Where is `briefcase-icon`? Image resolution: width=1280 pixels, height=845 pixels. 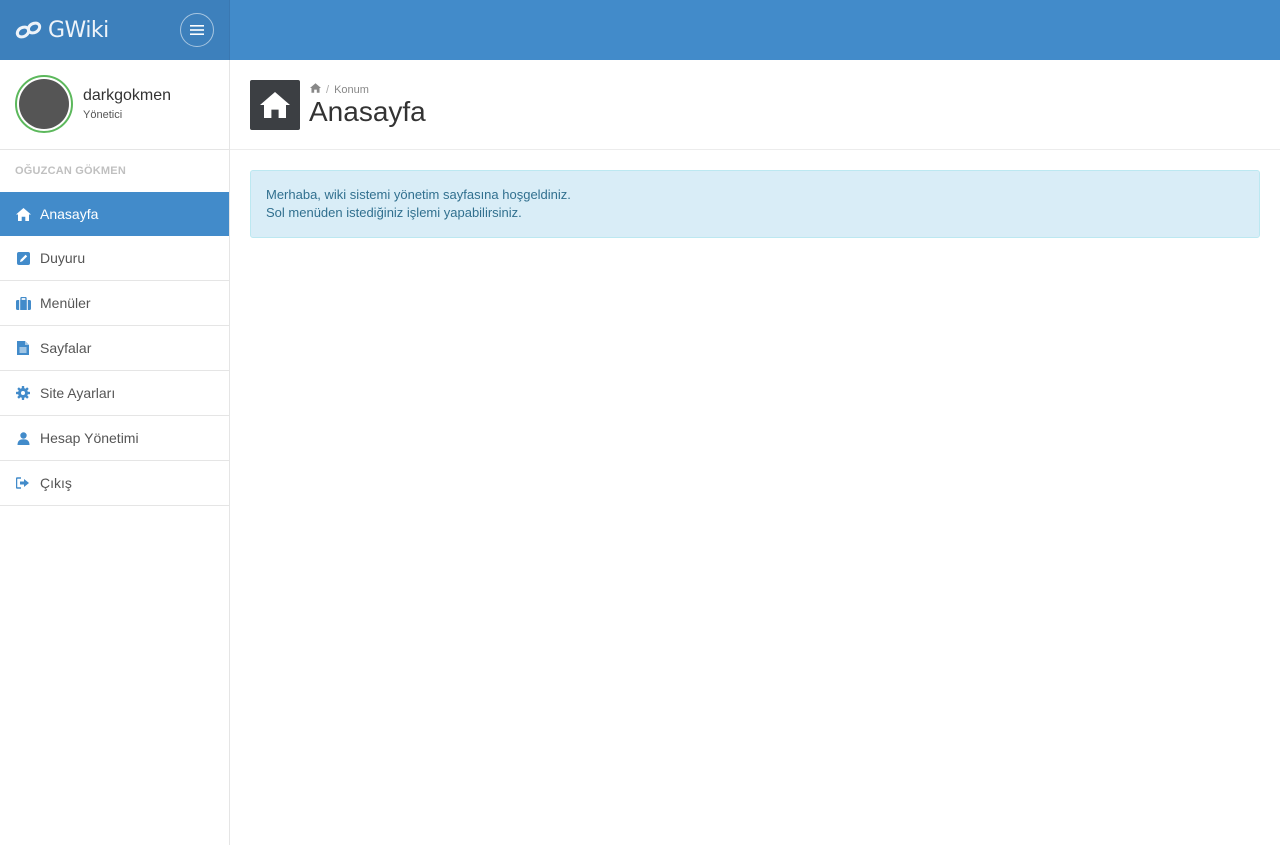
briefcase-icon is located at coordinates (23, 303).